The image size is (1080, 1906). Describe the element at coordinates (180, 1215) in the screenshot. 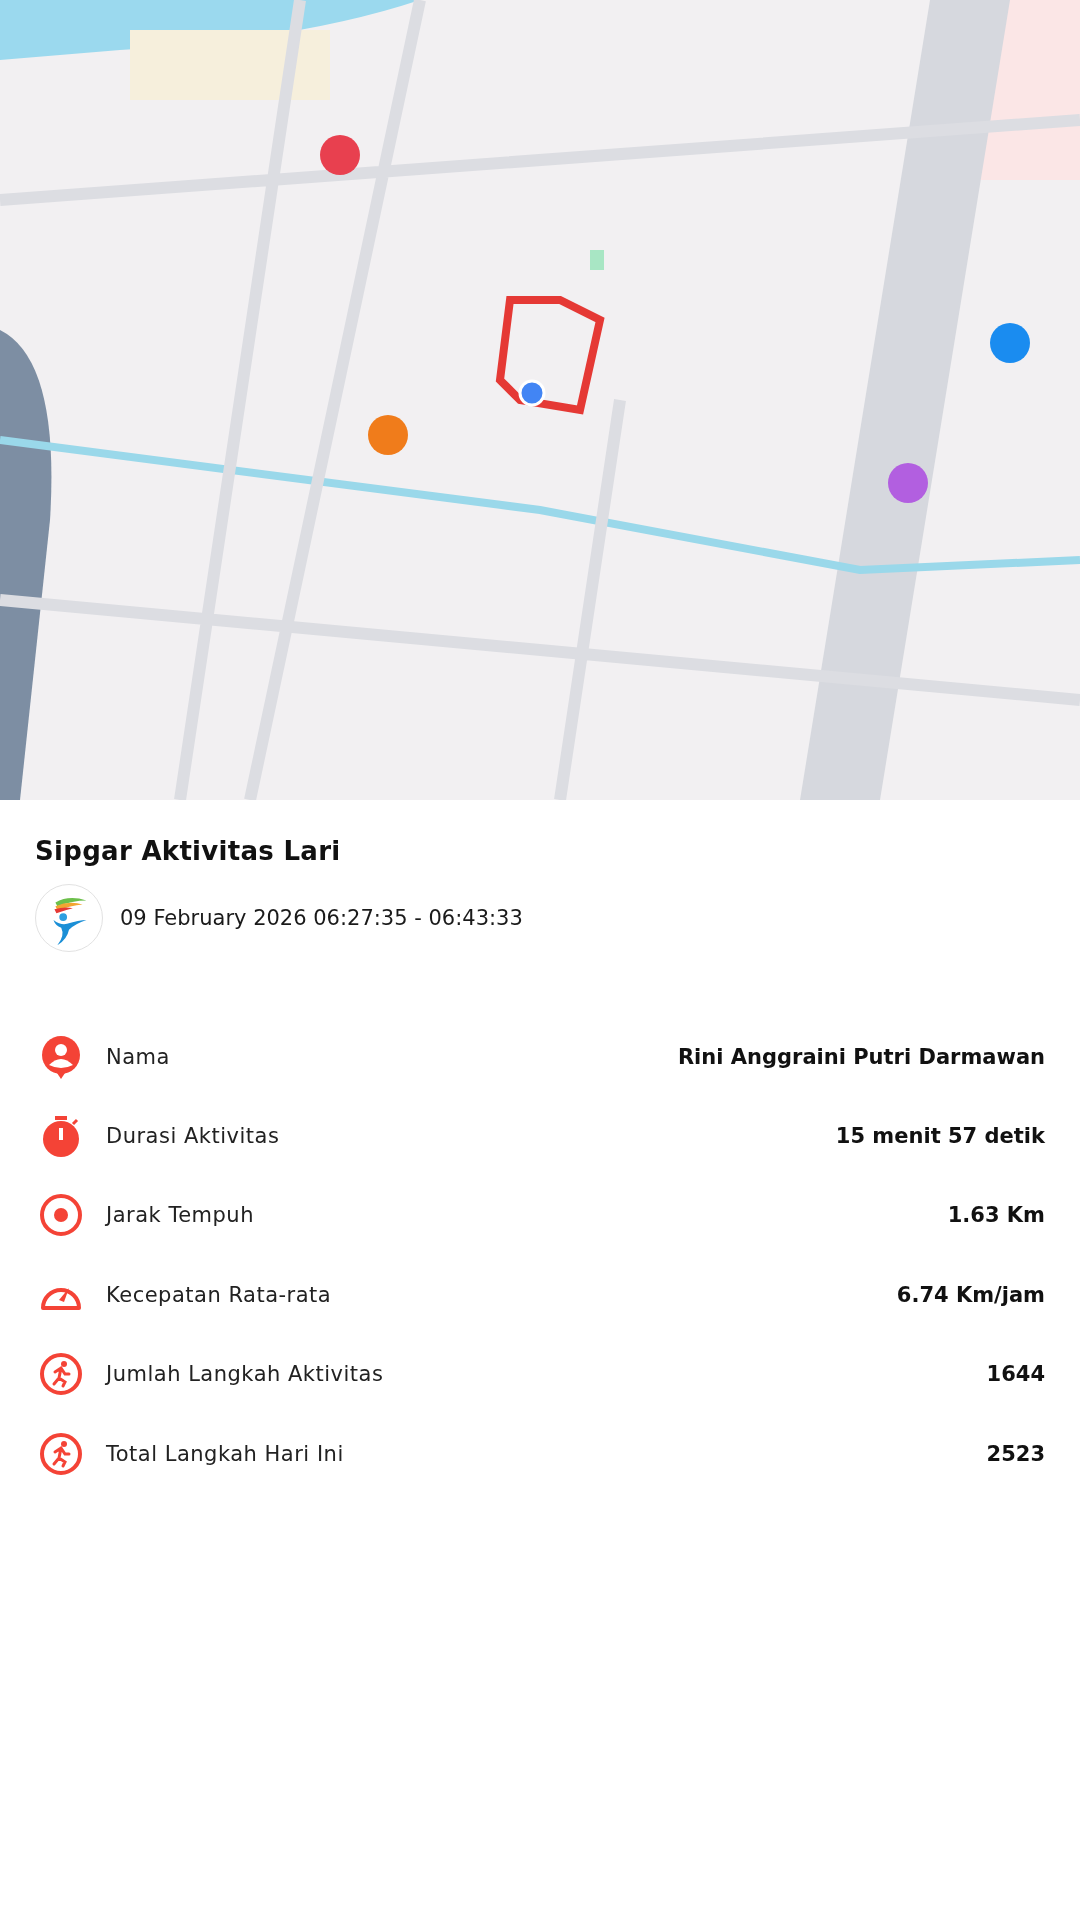

I see `stat-label: Jarak Tempuh` at that location.